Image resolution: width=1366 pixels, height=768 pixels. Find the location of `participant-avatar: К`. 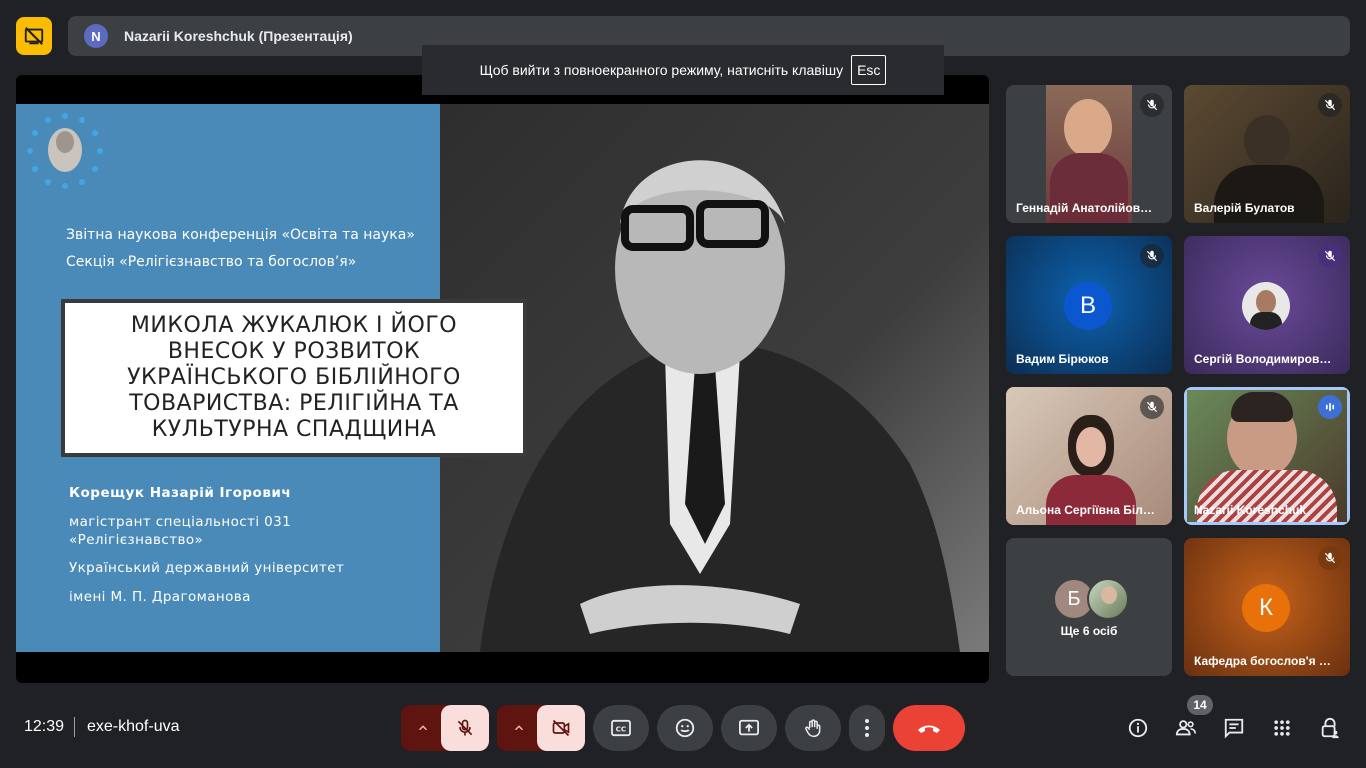

participant-avatar: К is located at coordinates (1266, 608).